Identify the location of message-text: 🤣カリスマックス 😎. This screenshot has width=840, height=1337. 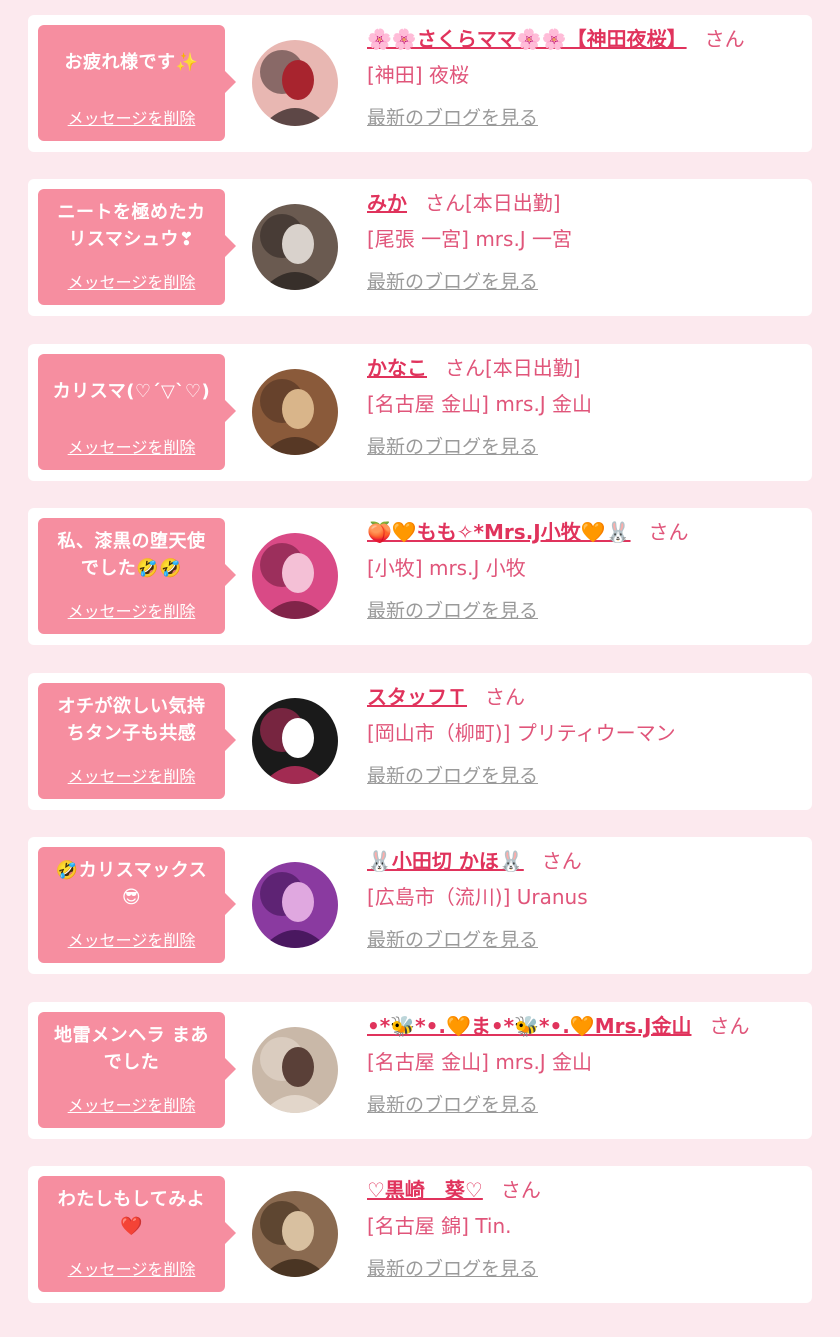
(131, 884).